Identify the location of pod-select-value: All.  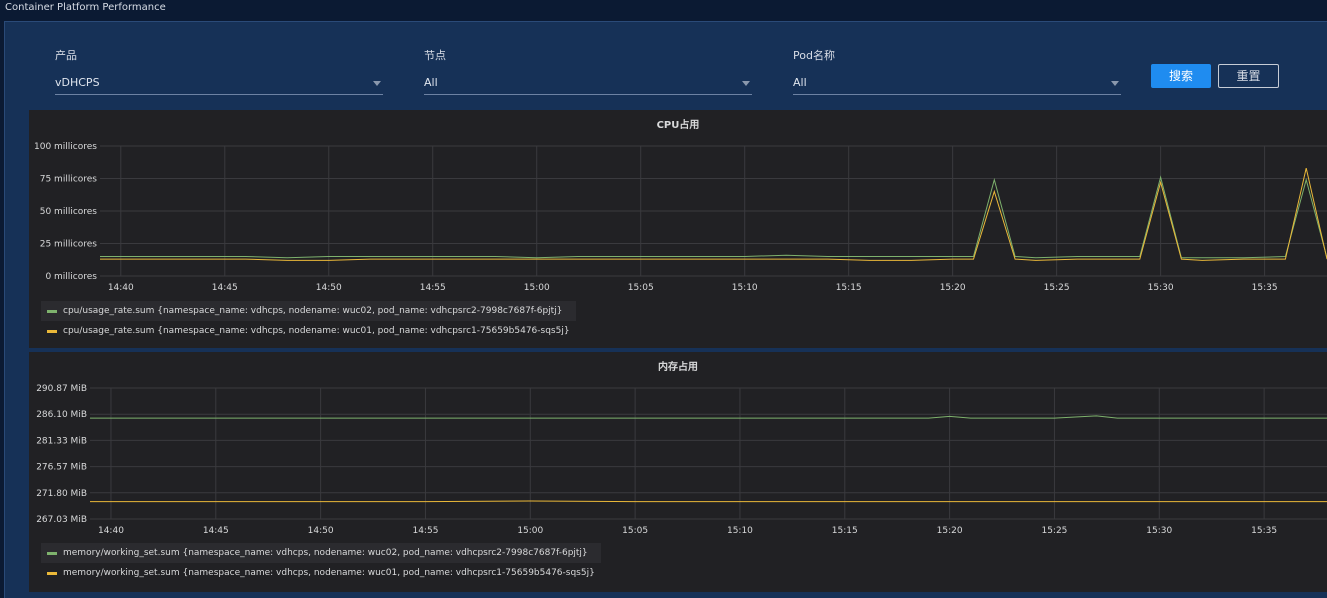
(800, 82).